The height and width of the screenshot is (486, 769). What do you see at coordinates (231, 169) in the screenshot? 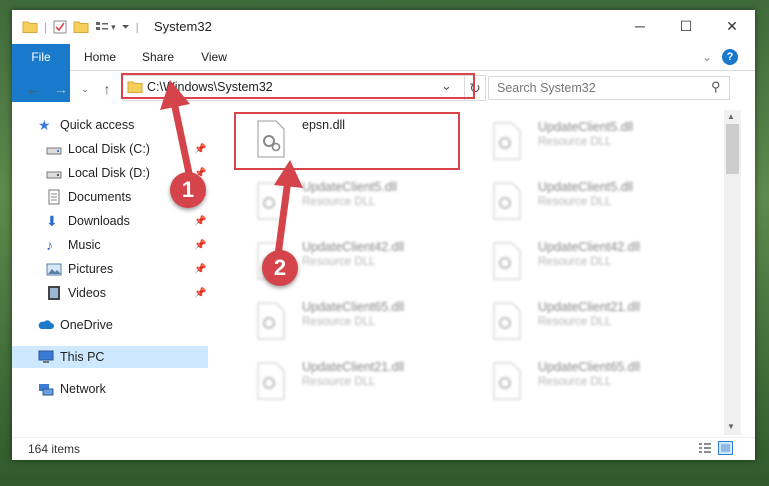
I see `annotation-arrows` at bounding box center [231, 169].